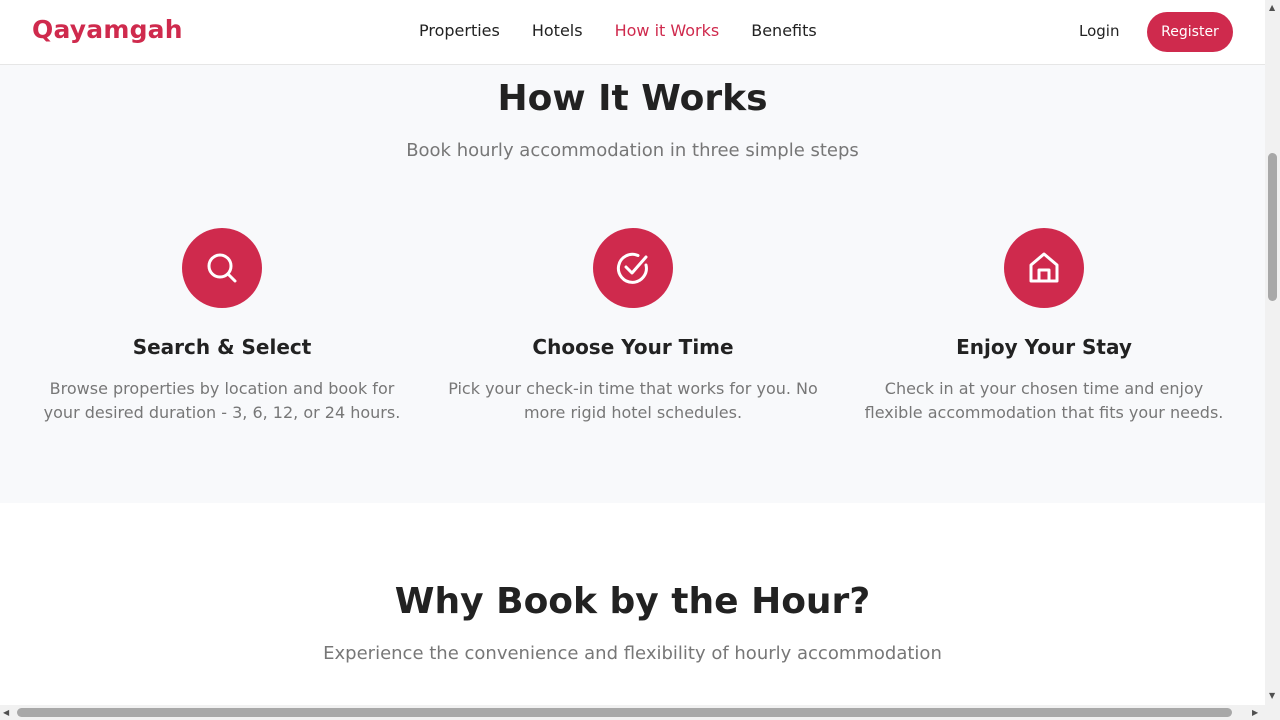 The image size is (1280, 720). I want to click on vertical-scroll-thumb, so click(1272, 227).